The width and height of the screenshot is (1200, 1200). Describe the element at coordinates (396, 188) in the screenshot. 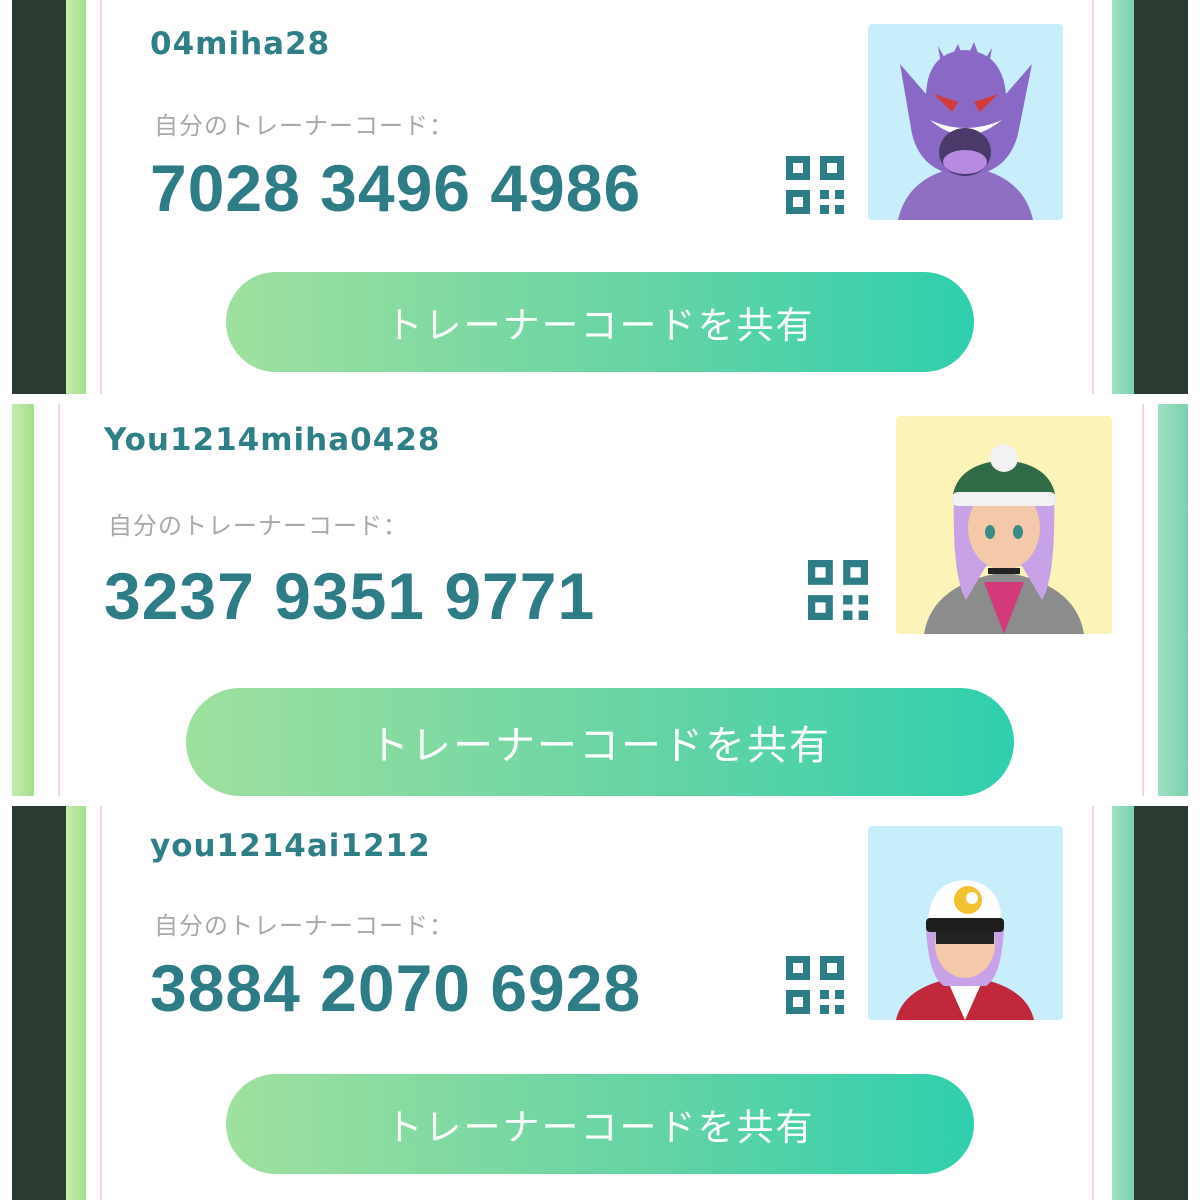

I see `trainer-code: 7028 3496 4986` at that location.